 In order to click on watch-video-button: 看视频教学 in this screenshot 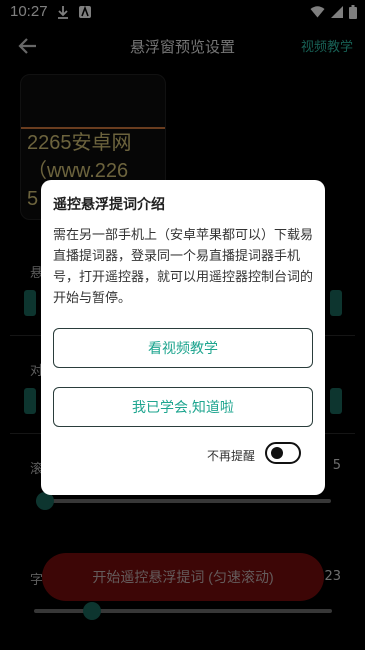, I will do `click(183, 348)`.